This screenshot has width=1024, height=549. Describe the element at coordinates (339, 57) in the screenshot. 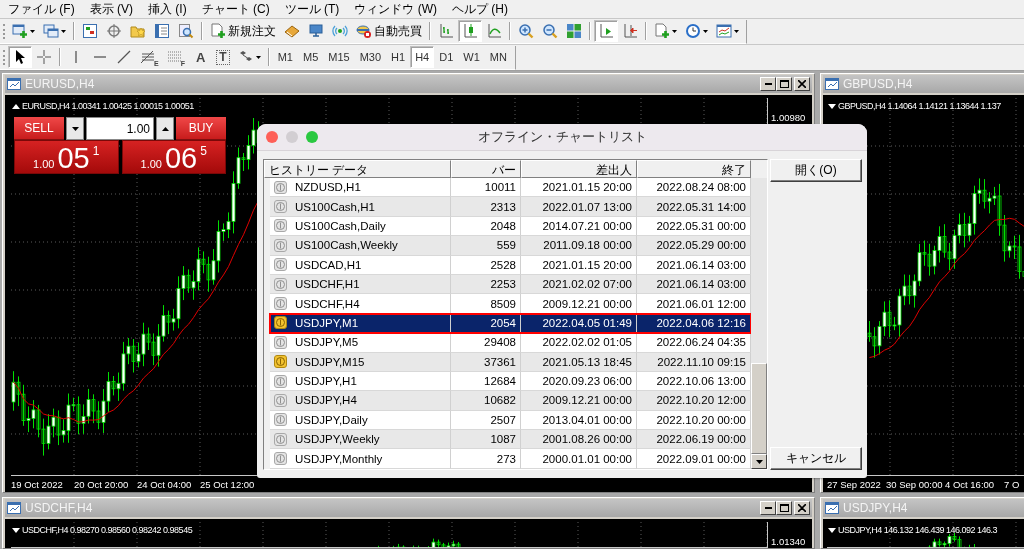

I see `period-button: M15` at that location.